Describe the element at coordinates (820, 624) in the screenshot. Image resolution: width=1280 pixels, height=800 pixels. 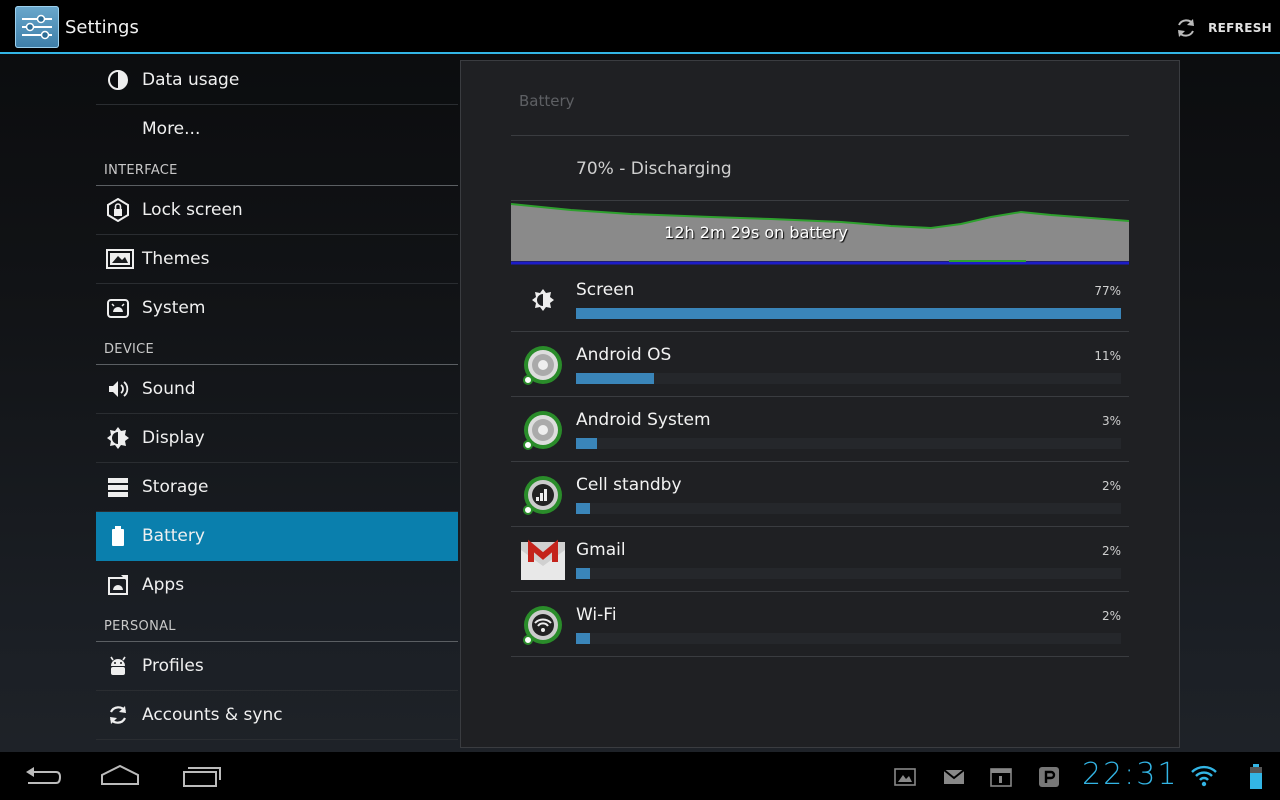
I see `battery-usage-row: Wi-Fi 2%` at that location.